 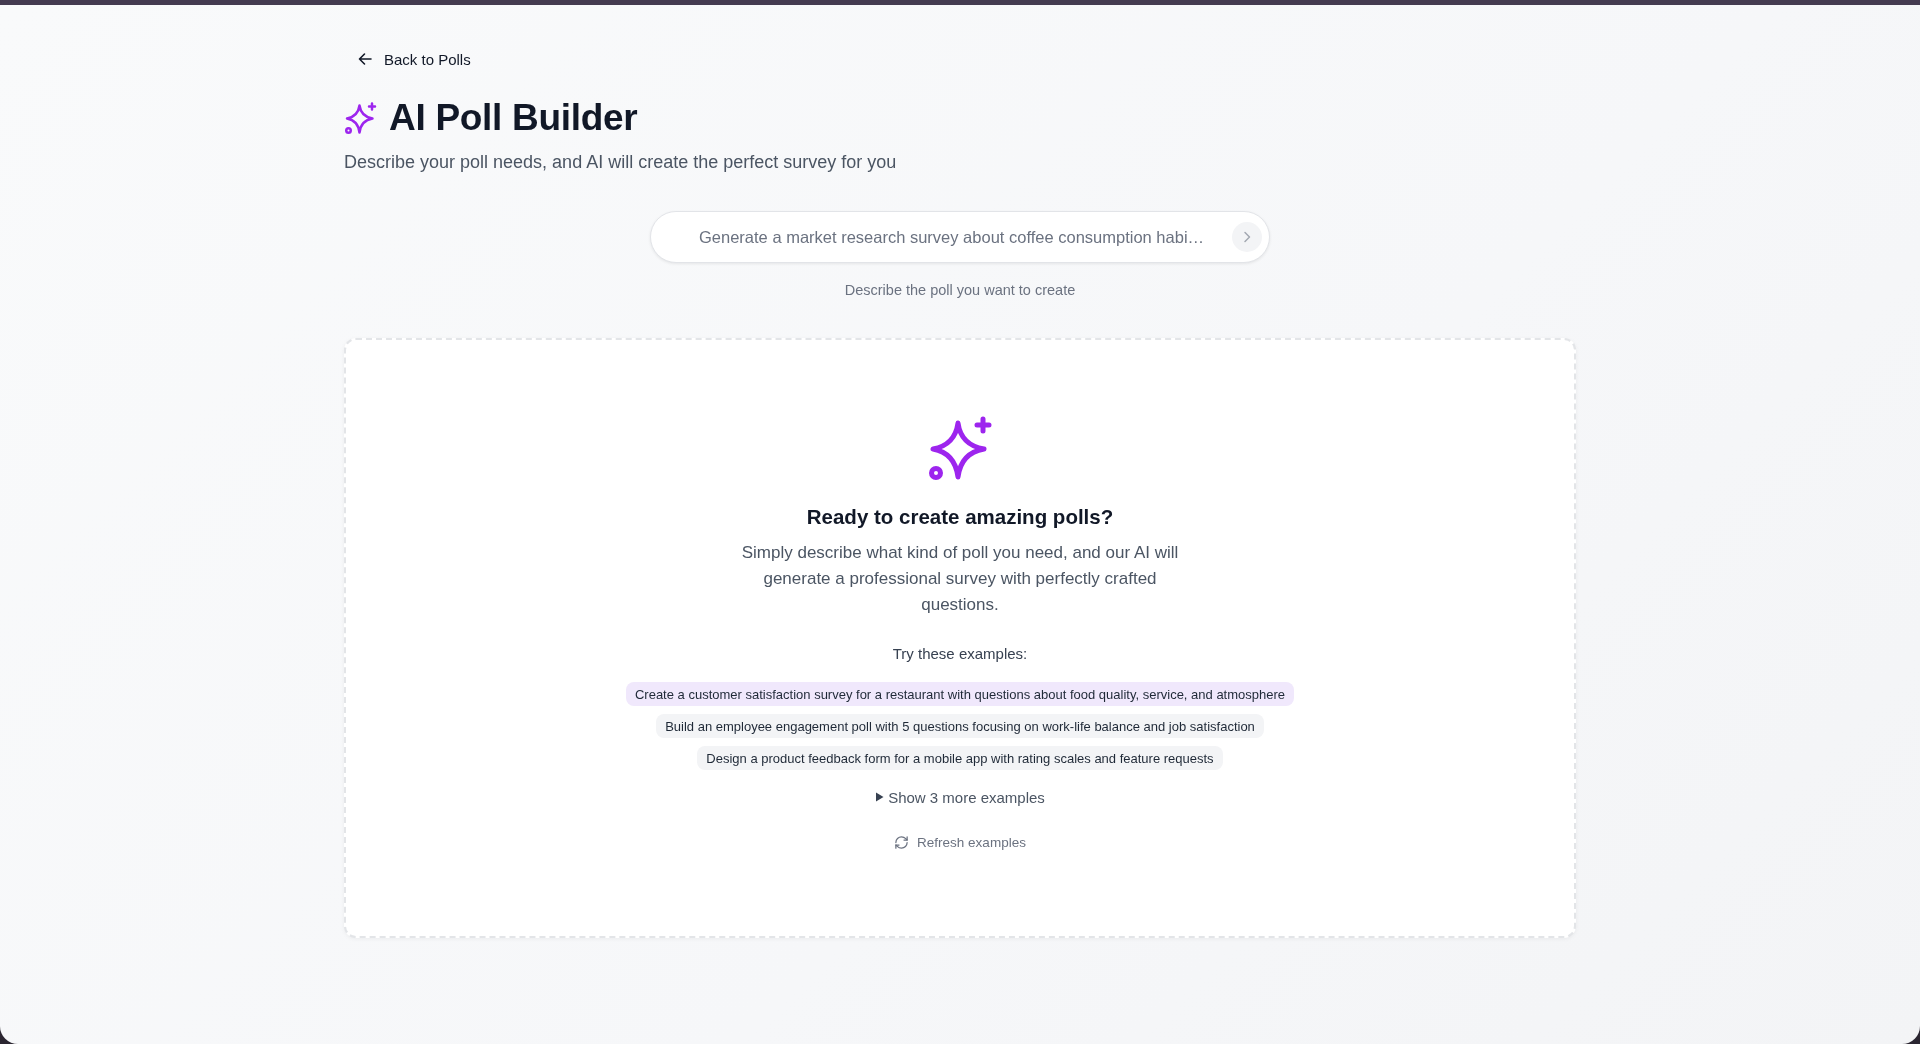 What do you see at coordinates (960, 694) in the screenshot?
I see `example-chip: Create a customer satisfaction survey for a restaurant with questions about food quality, service, and atmosphere` at bounding box center [960, 694].